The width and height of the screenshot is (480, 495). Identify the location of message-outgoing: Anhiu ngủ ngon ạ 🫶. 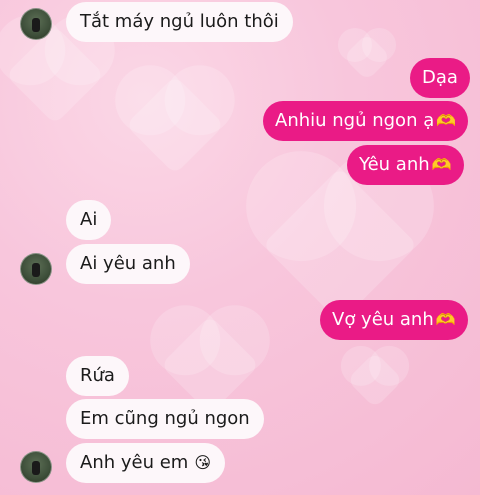
(366, 121).